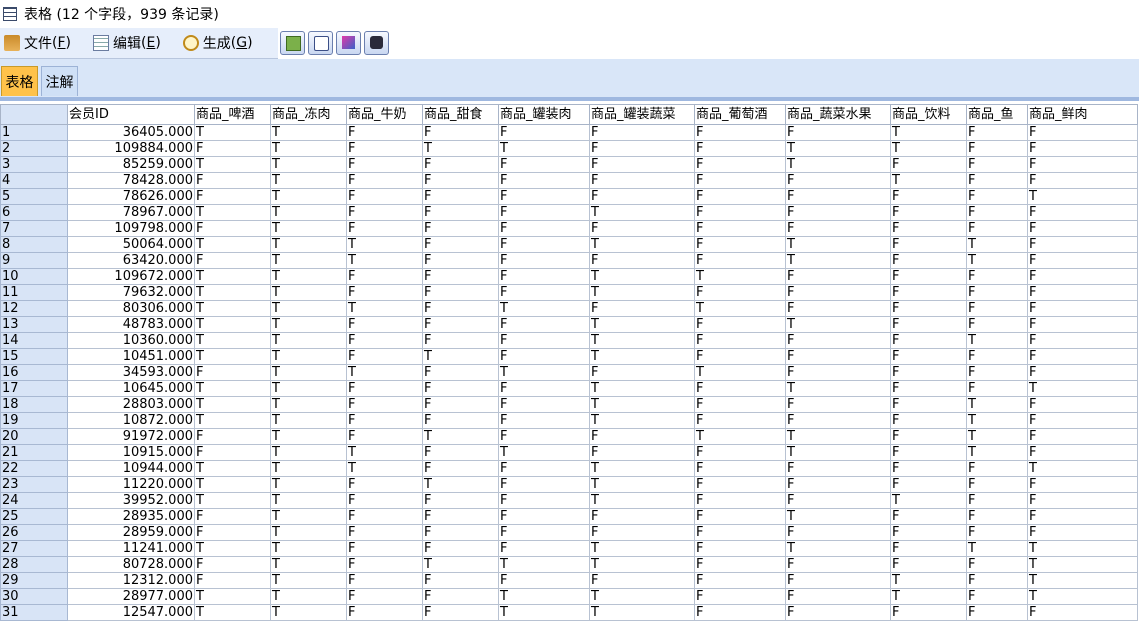 The image size is (1139, 625). What do you see at coordinates (131, 196) in the screenshot?
I see `member-id-cell: 78626.000` at bounding box center [131, 196].